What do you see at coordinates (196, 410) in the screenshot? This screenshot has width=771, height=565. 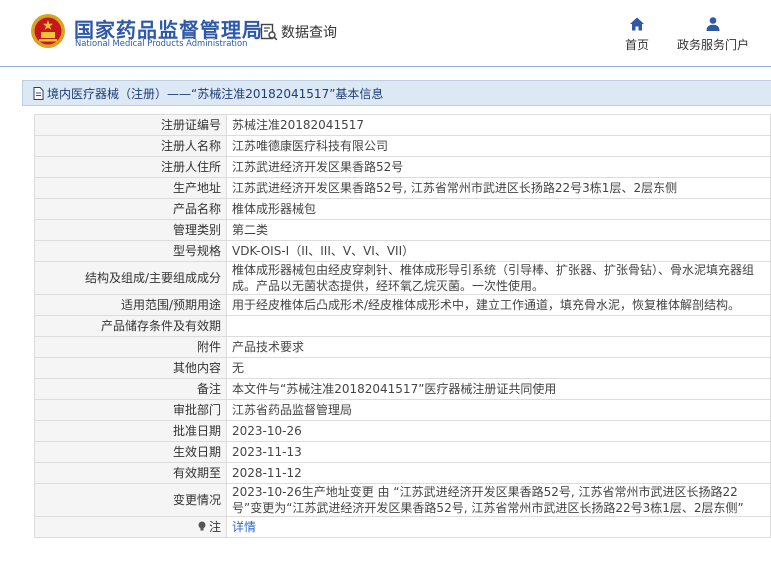 I see `row-label-text: 审批部门` at bounding box center [196, 410].